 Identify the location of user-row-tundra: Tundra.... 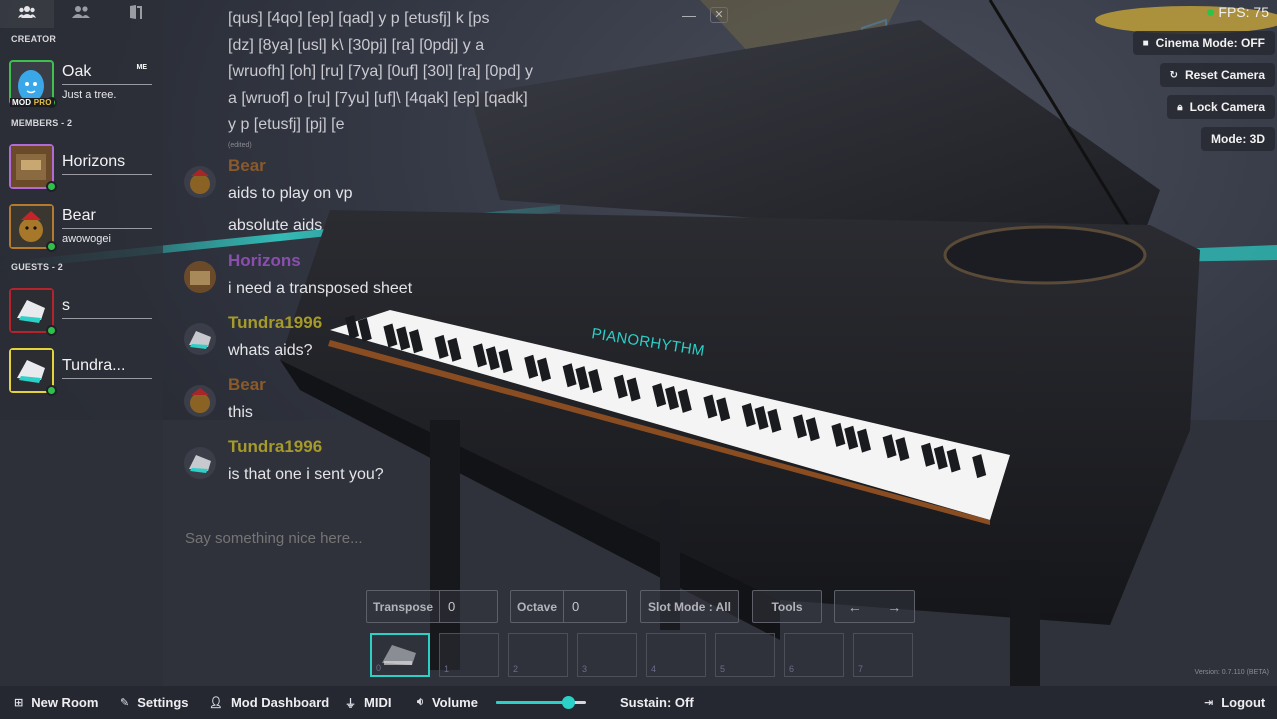
(81, 370).